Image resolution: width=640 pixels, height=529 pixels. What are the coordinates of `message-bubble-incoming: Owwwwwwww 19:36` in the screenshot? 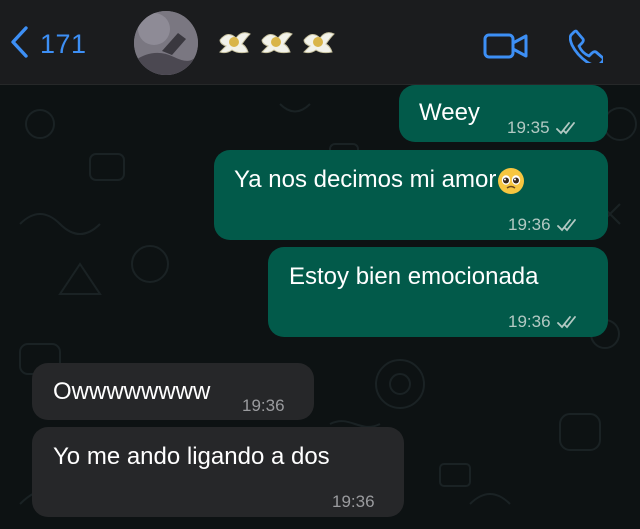 It's located at (173, 391).